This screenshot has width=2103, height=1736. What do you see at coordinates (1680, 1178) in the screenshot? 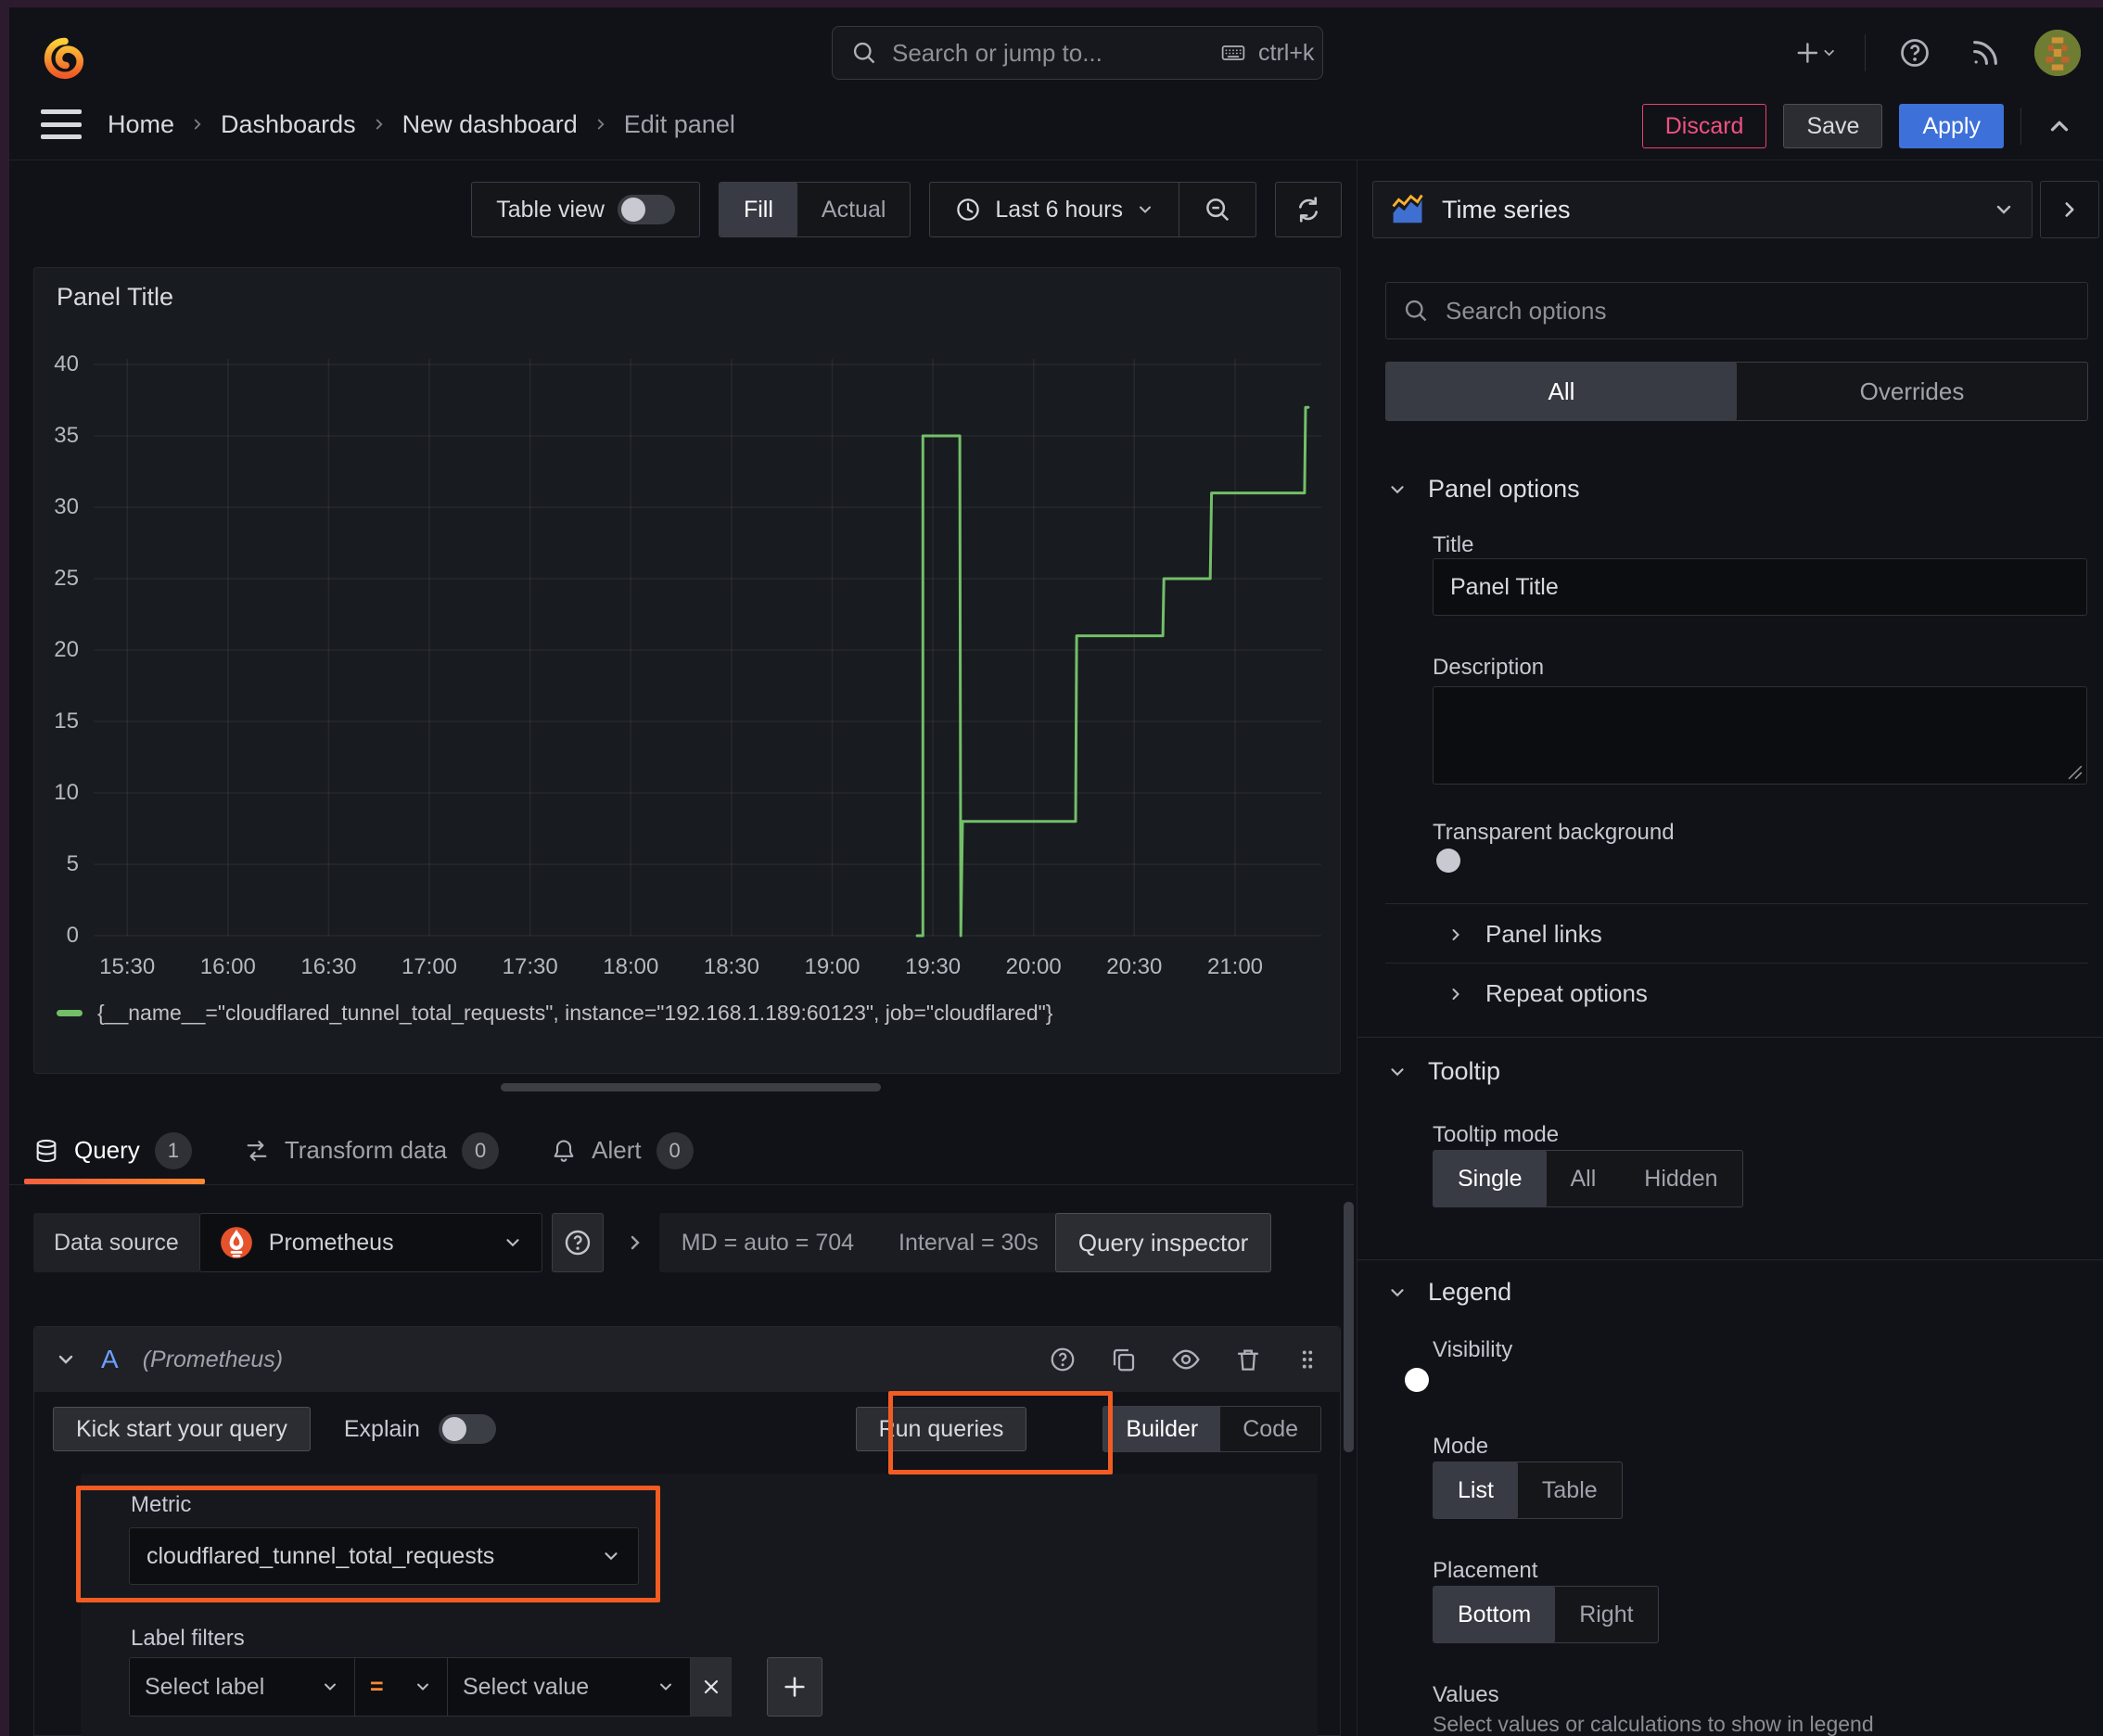
I see `tooltip-hidden-option: Hidden` at bounding box center [1680, 1178].